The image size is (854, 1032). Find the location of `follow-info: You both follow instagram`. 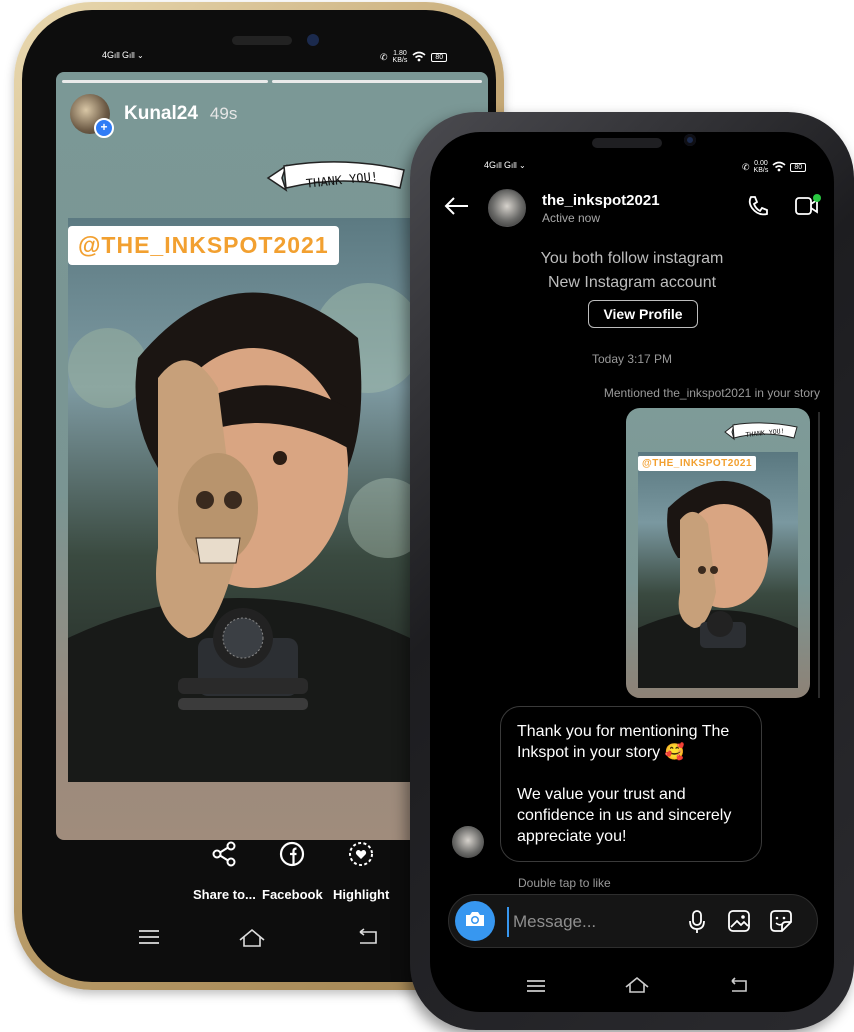

follow-info: You both follow instagram is located at coordinates (632, 258).